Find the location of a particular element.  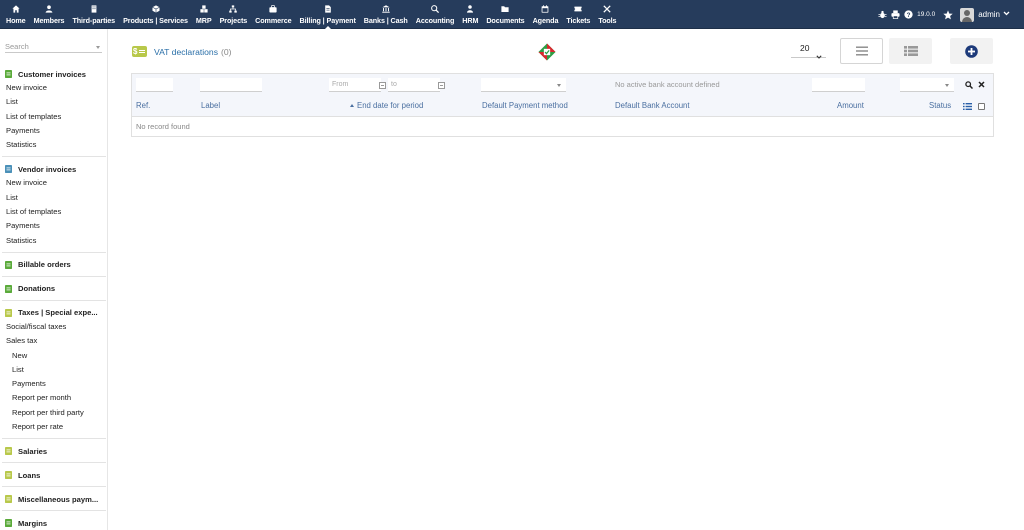

menu-item: Report per month is located at coordinates (54, 398).